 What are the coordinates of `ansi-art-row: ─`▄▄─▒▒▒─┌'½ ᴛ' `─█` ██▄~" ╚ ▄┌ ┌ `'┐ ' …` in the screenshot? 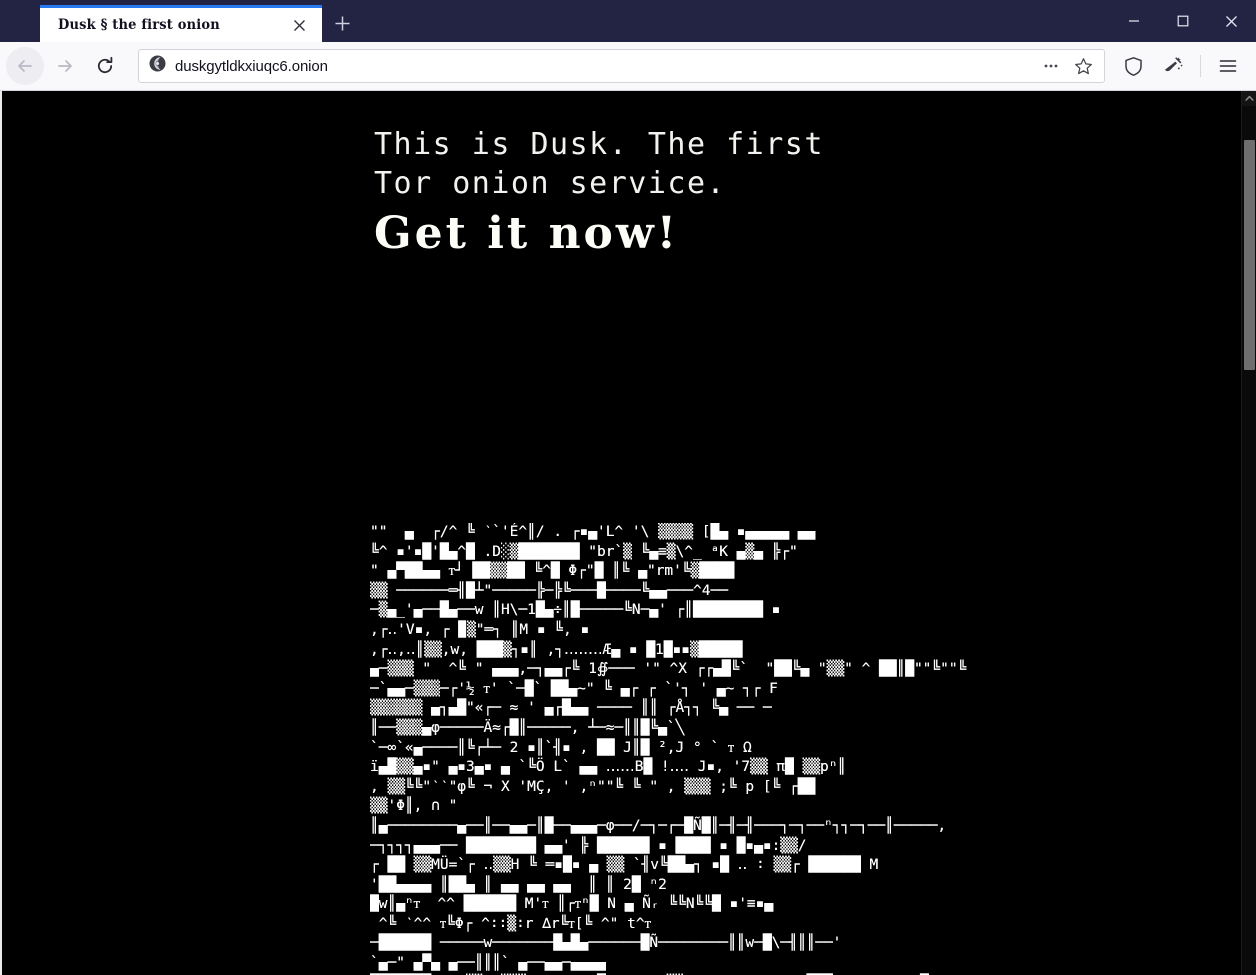 It's located at (574, 688).